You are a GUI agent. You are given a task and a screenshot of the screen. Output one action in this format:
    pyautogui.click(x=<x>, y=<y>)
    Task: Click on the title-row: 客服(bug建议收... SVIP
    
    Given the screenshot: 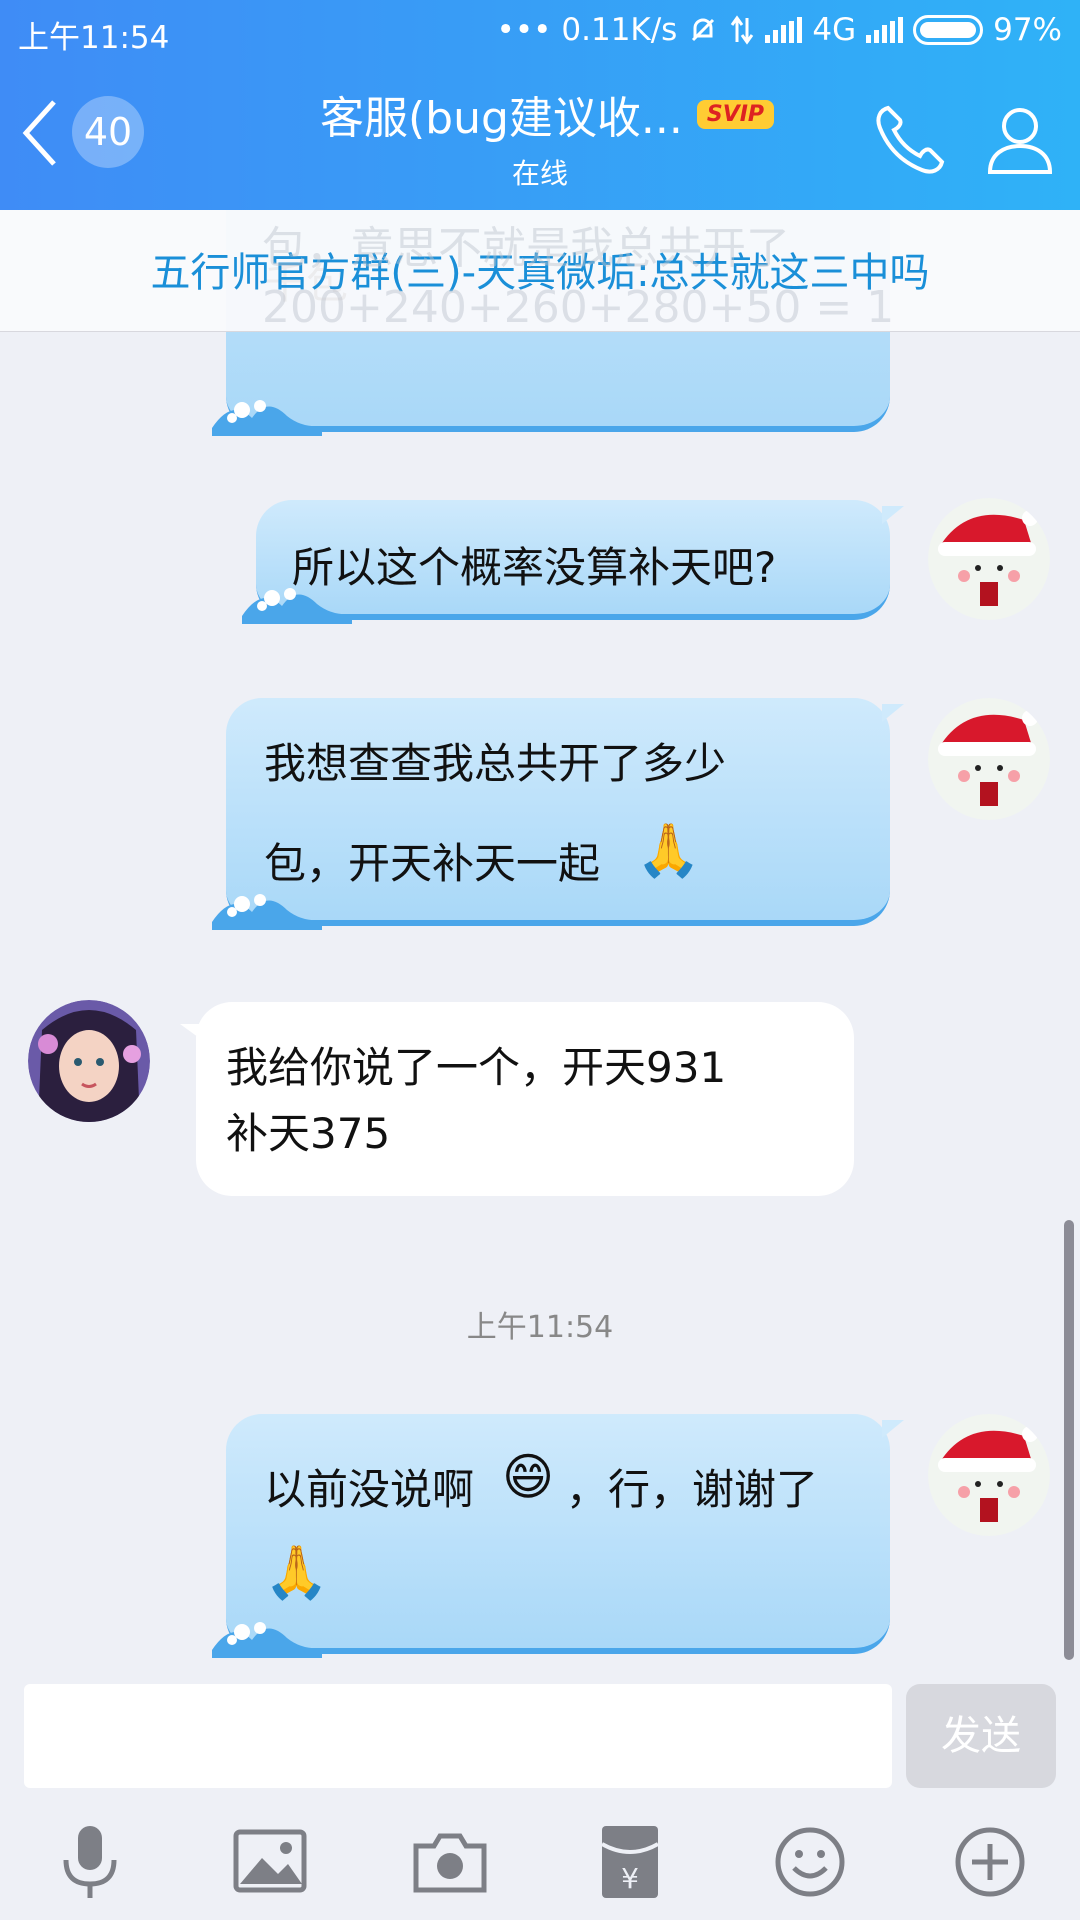 What is the action you would take?
    pyautogui.click(x=590, y=114)
    